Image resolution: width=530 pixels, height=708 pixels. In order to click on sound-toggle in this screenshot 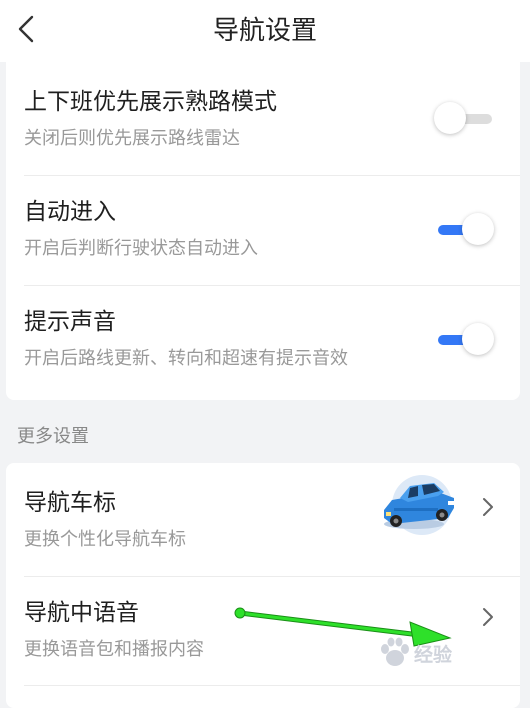, I will do `click(465, 340)`.